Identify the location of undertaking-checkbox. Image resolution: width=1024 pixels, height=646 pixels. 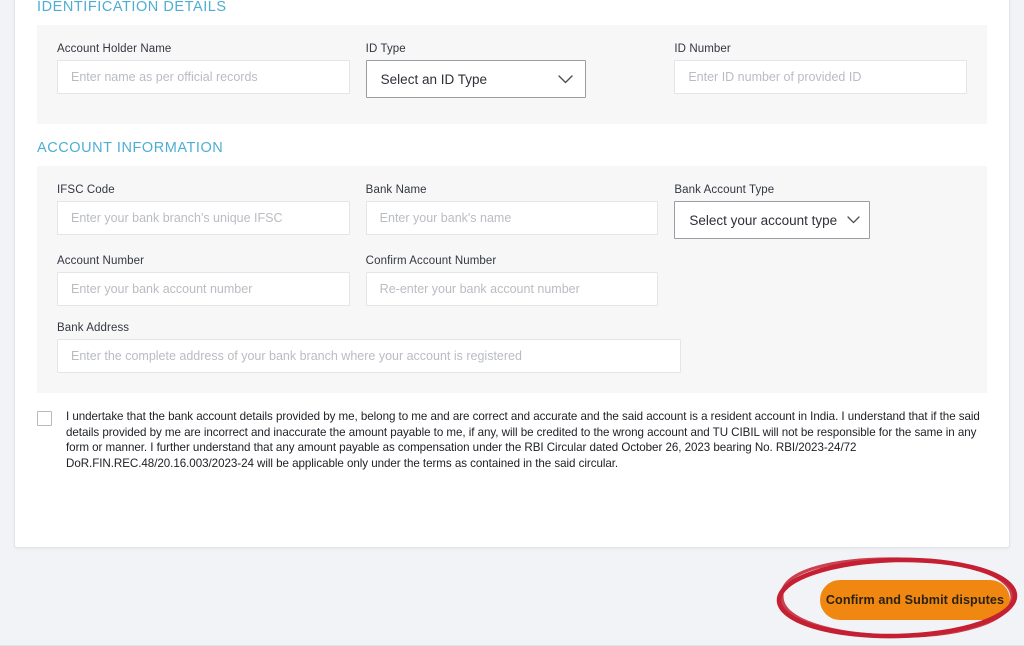
(44, 418).